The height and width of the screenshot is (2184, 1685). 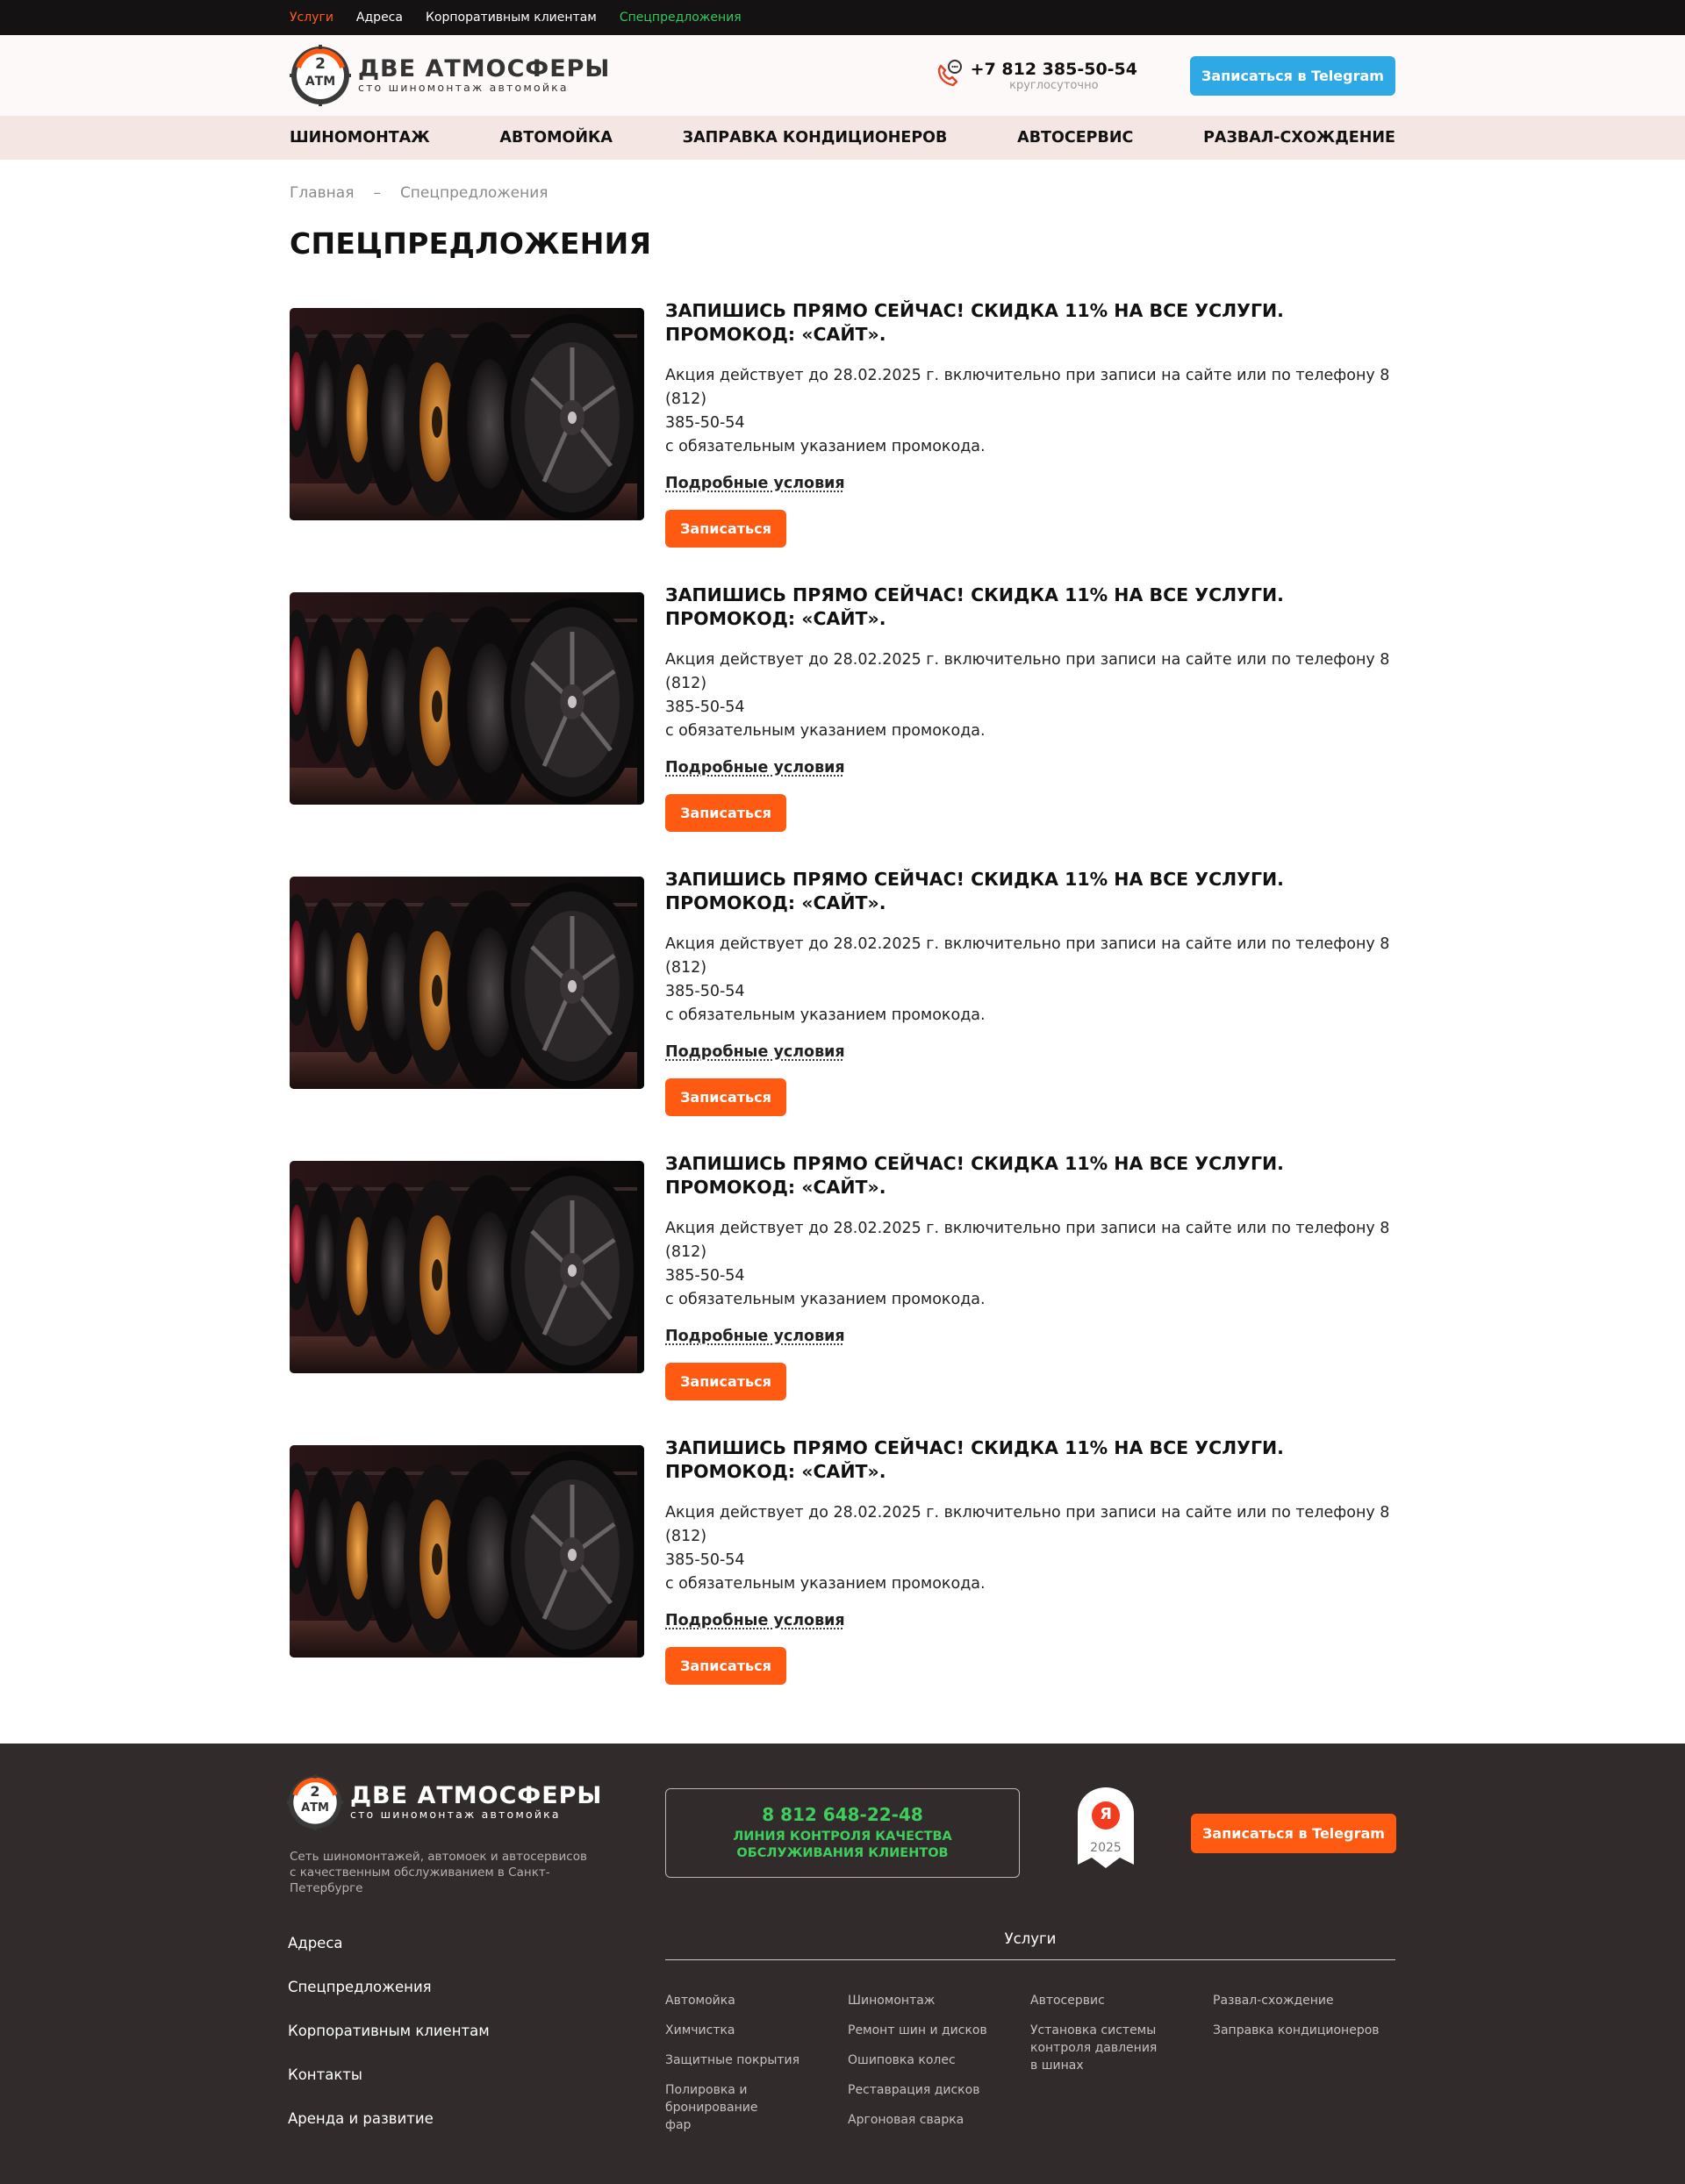 What do you see at coordinates (1304, 2030) in the screenshot?
I see `footer-service-link: Заправка кондиционеров` at bounding box center [1304, 2030].